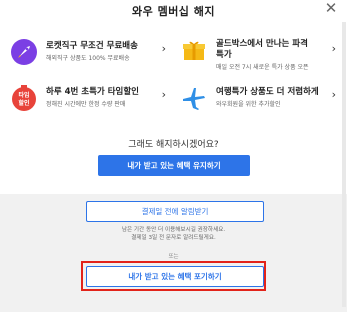 Image resolution: width=347 pixels, height=312 pixels. Describe the element at coordinates (331, 8) in the screenshot. I see `close-icon: ✕` at that location.